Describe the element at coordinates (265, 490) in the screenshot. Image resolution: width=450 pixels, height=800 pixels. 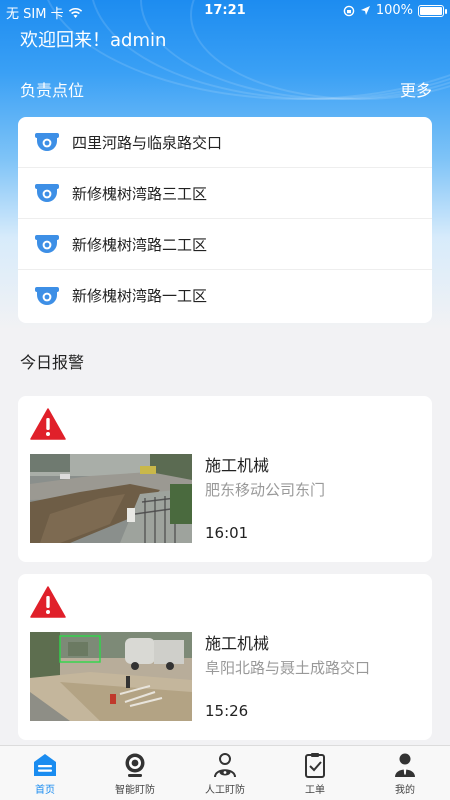
I see `alarm-location: 肥东移动公司东门` at that location.